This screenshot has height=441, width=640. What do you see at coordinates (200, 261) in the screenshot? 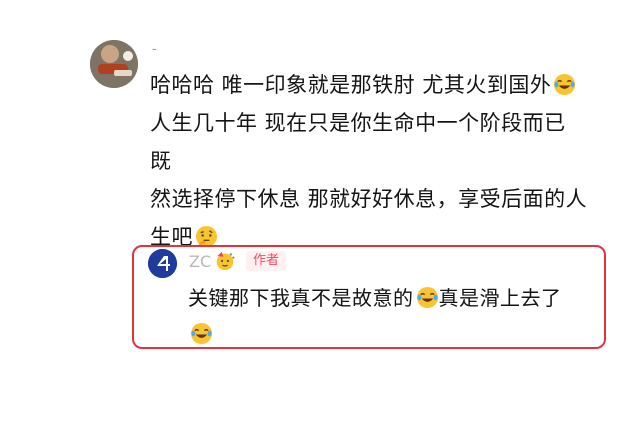
I see `reply-username: ZC` at bounding box center [200, 261].